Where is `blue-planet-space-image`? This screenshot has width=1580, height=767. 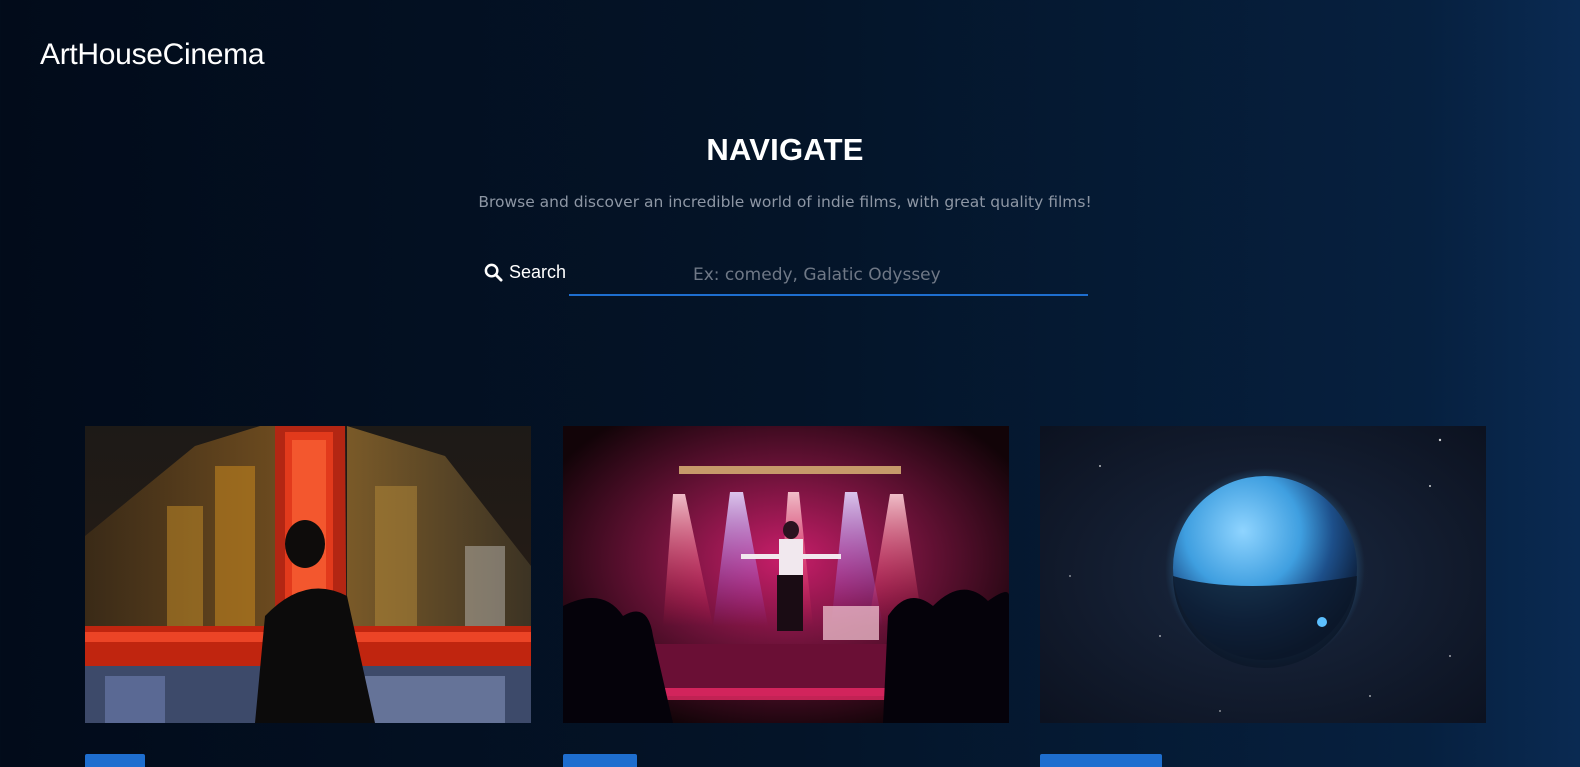
blue-planet-space-image is located at coordinates (1263, 574).